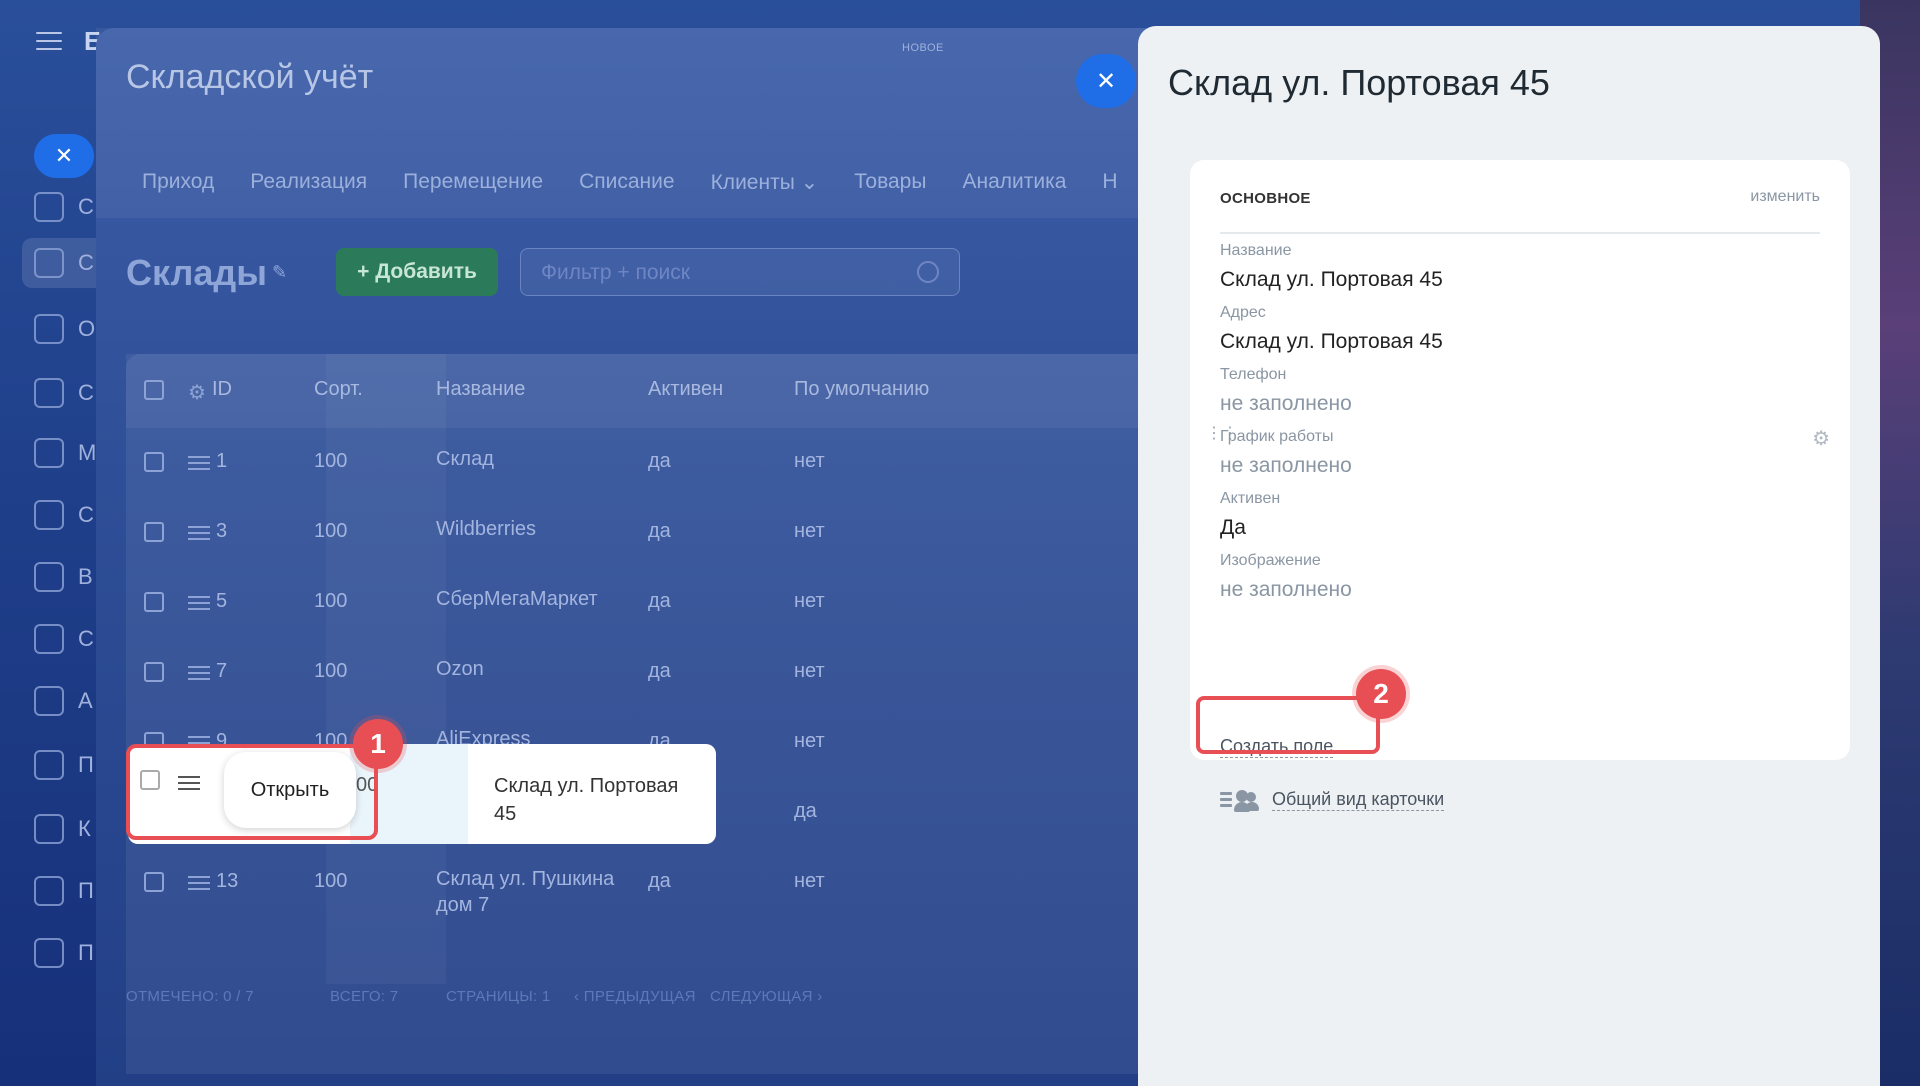  Describe the element at coordinates (1253, 374) in the screenshot. I see `field-label: Телефон` at that location.